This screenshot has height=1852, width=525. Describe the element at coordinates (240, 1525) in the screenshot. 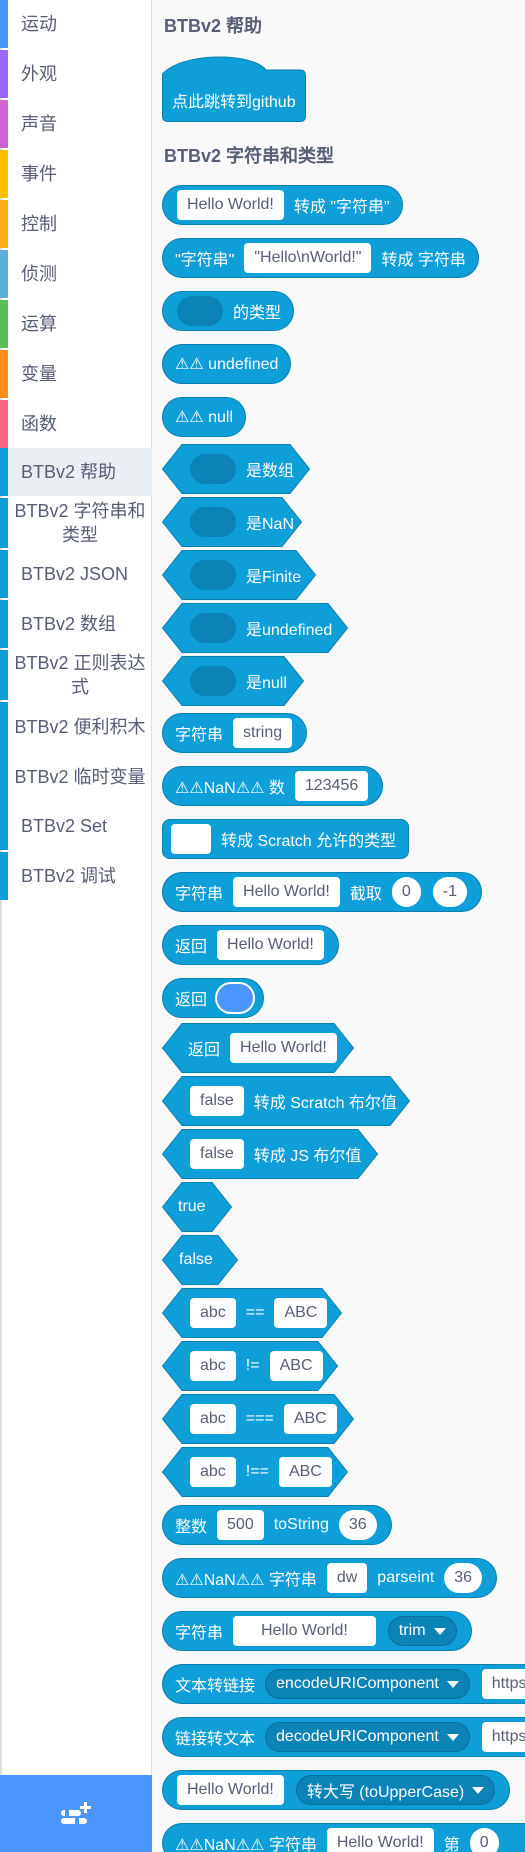

I see `number-input: 500` at that location.